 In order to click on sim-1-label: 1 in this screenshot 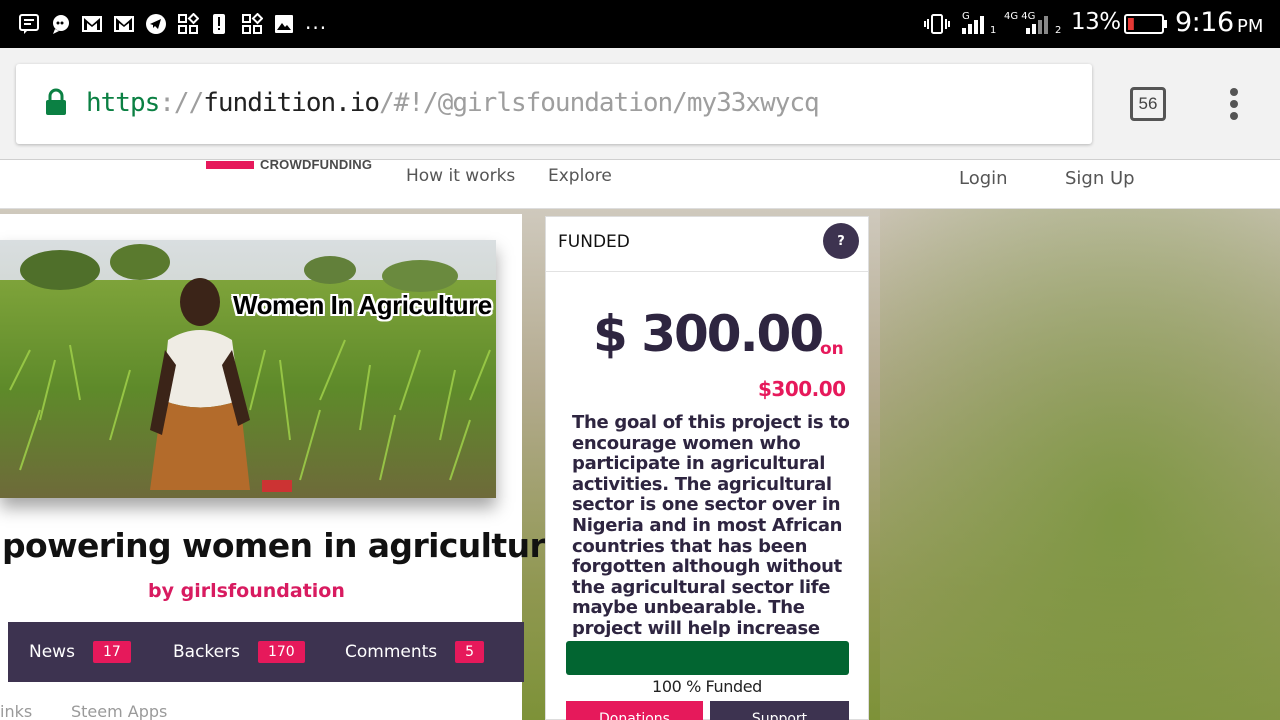, I will do `click(993, 30)`.